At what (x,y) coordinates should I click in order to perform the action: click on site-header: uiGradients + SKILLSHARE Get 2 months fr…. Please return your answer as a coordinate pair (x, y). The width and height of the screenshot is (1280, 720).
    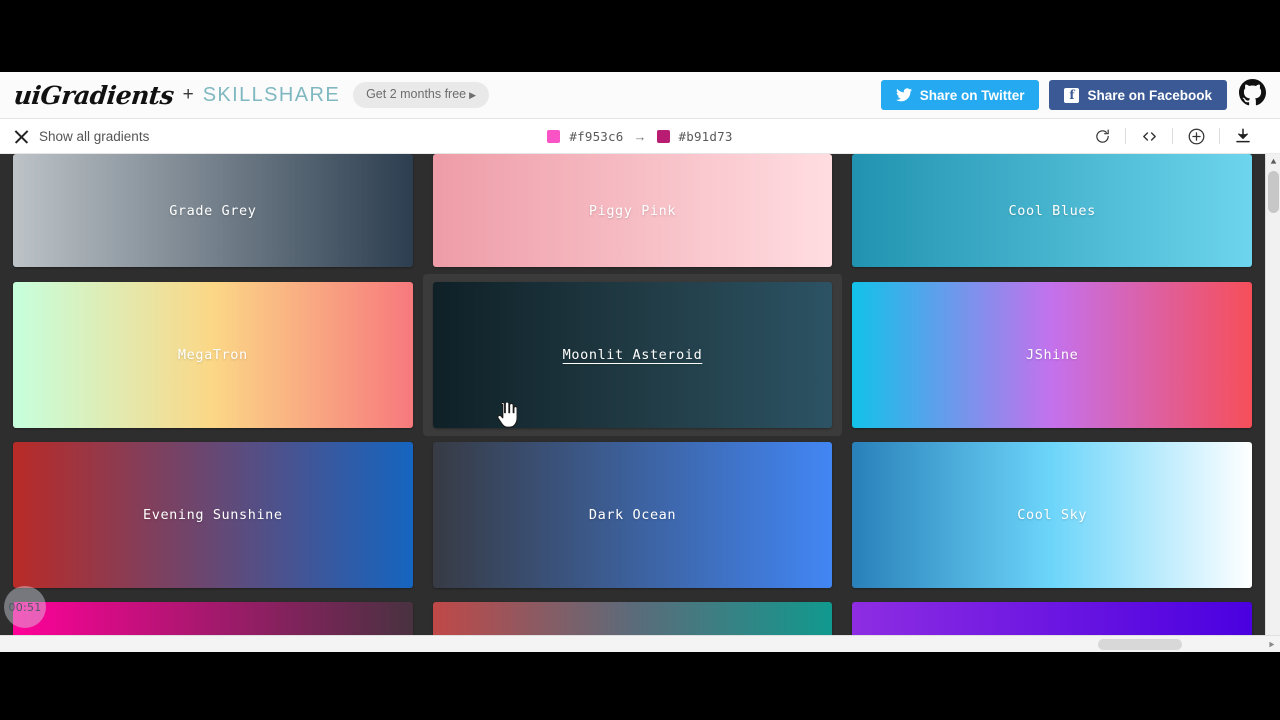
    Looking at the image, I should click on (640, 95).